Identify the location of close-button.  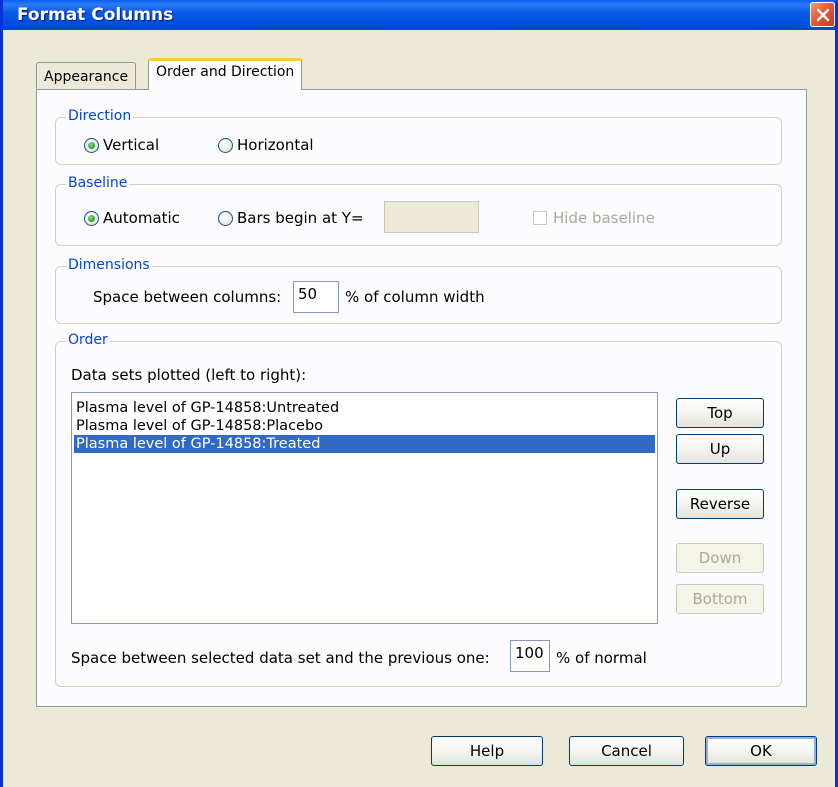
(822, 14).